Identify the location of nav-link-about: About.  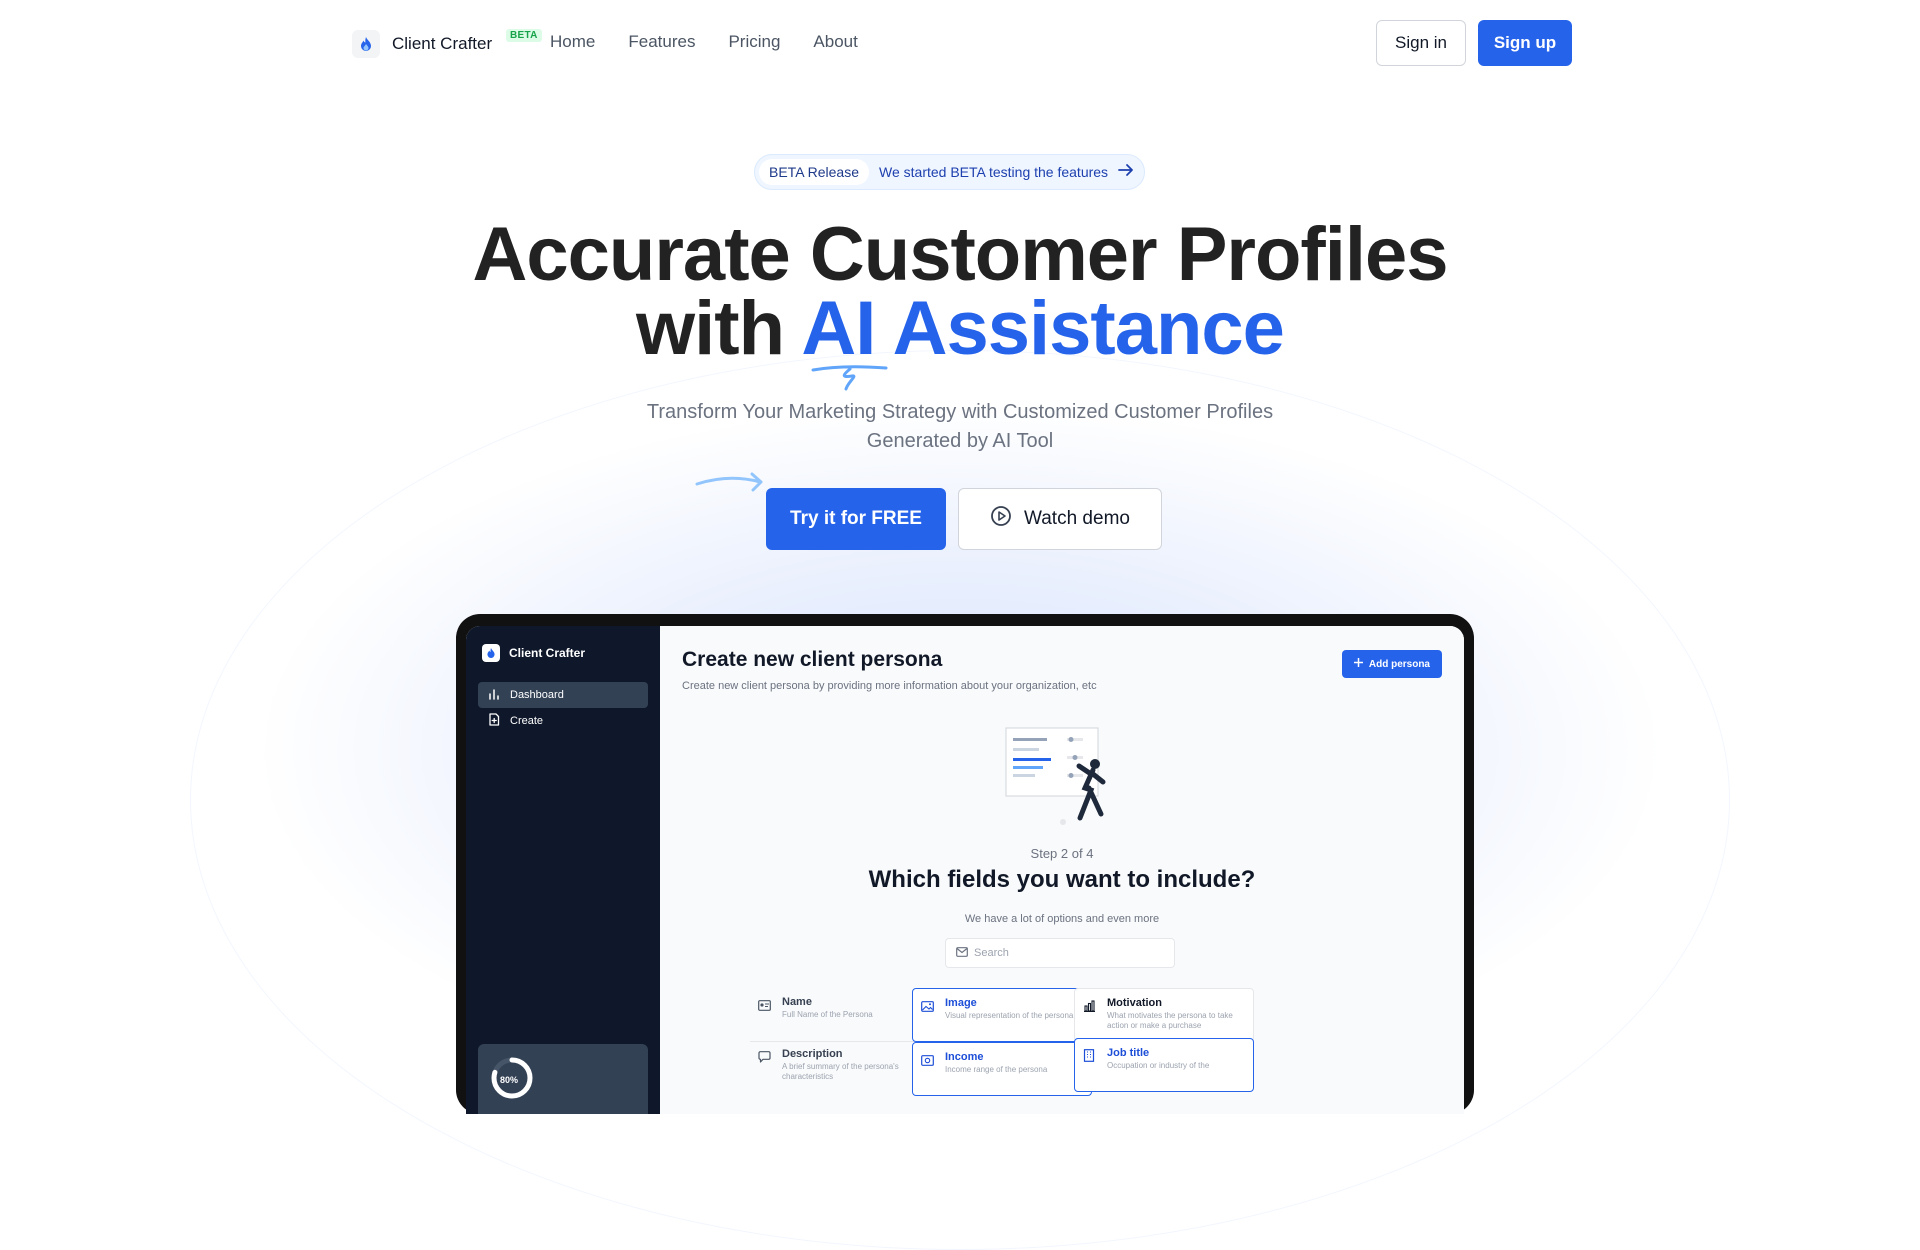
(835, 42).